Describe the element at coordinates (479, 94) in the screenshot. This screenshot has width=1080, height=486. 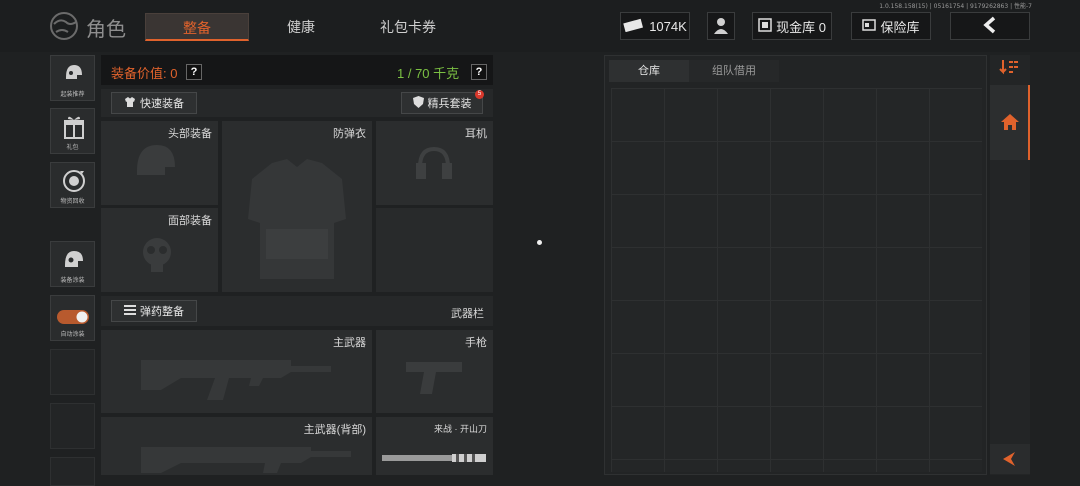
I see `notification-badge: 5` at that location.